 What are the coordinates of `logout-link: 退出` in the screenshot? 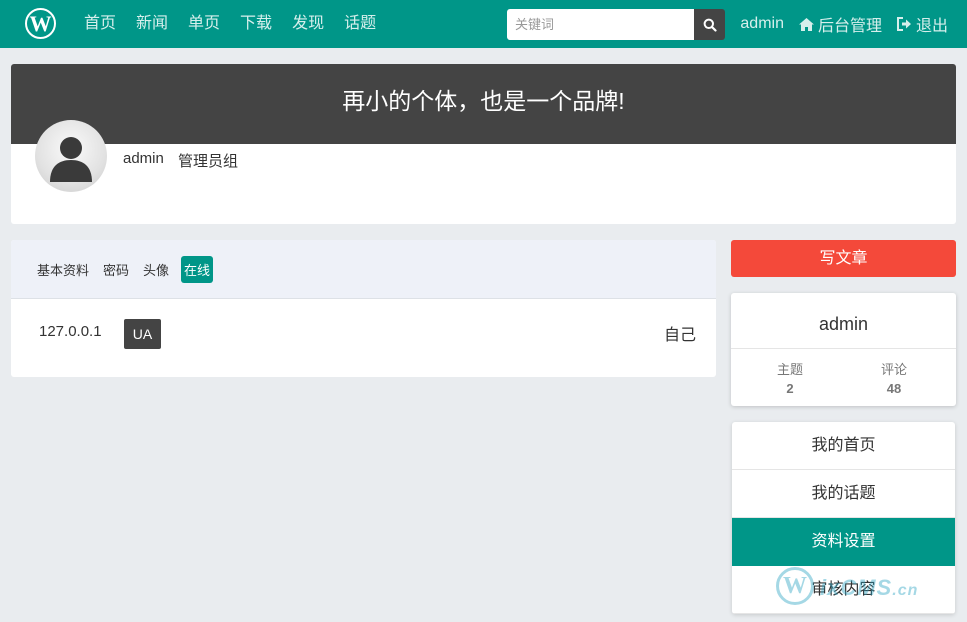 It's located at (922, 24).